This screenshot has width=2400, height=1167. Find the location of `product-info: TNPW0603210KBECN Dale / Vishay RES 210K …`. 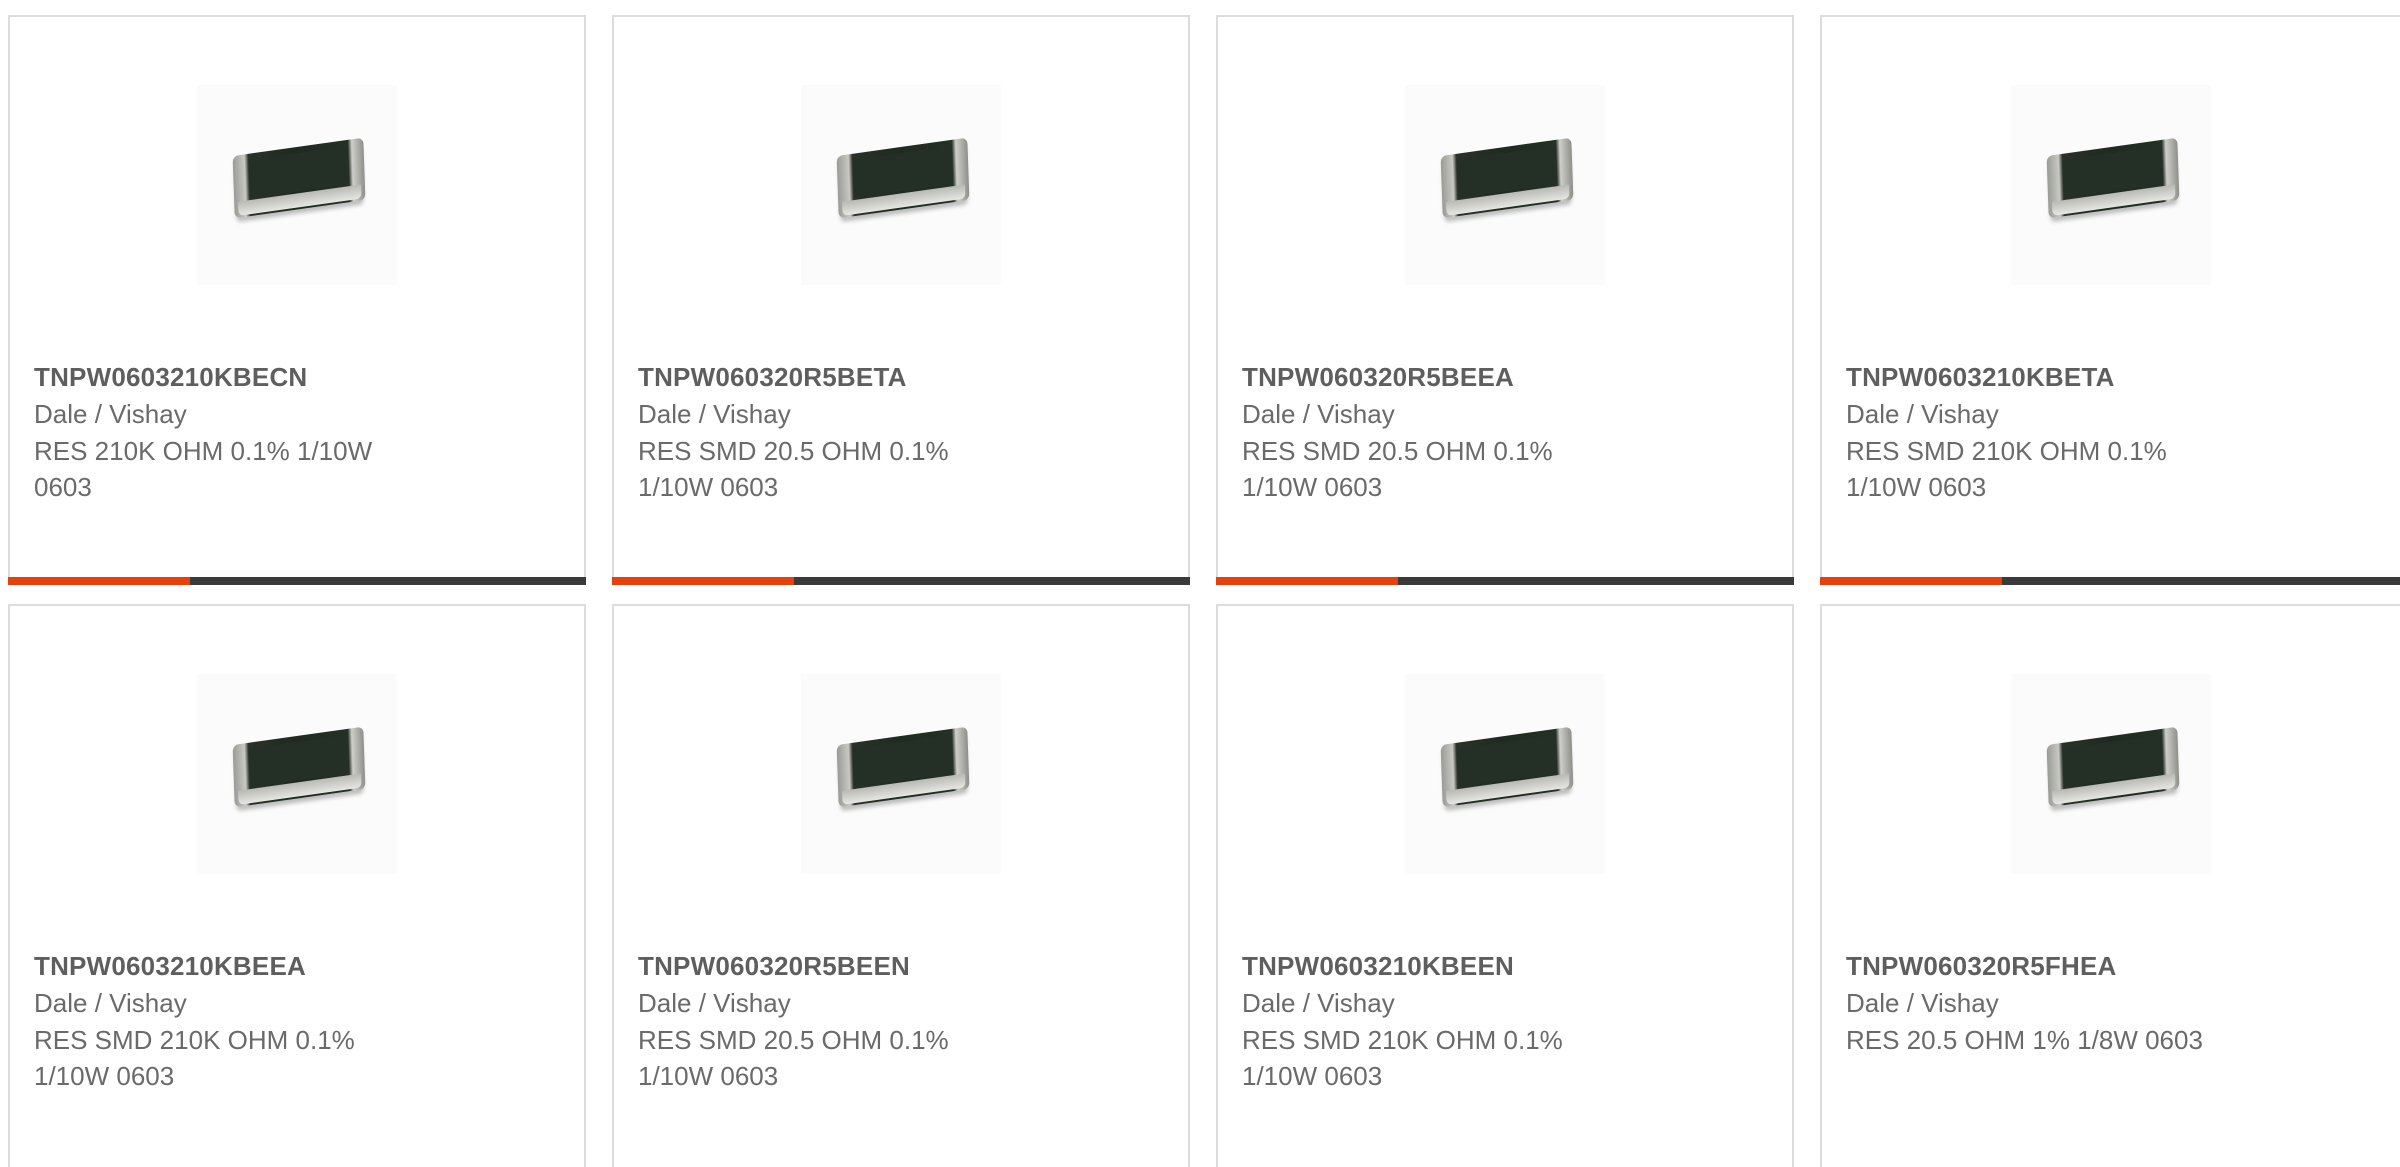

product-info: TNPW0603210KBECN Dale / Vishay RES 210K … is located at coordinates (289, 432).